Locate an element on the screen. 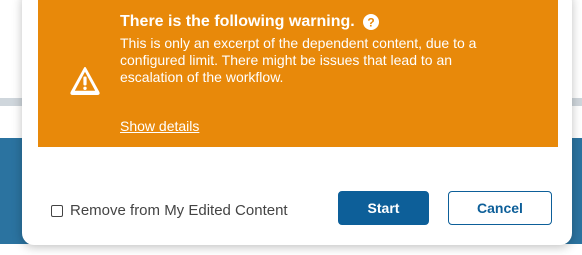 The width and height of the screenshot is (582, 255). background-divider-right is located at coordinates (577, 102).